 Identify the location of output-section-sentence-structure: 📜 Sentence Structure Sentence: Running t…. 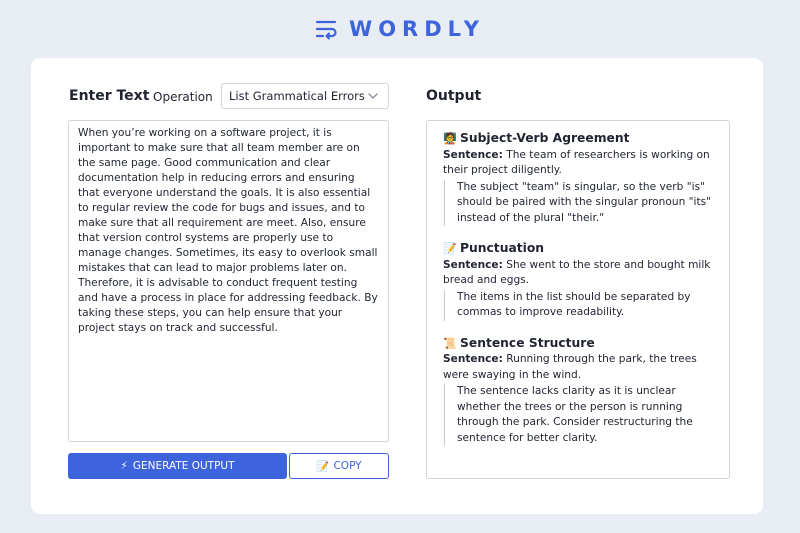
(579, 390).